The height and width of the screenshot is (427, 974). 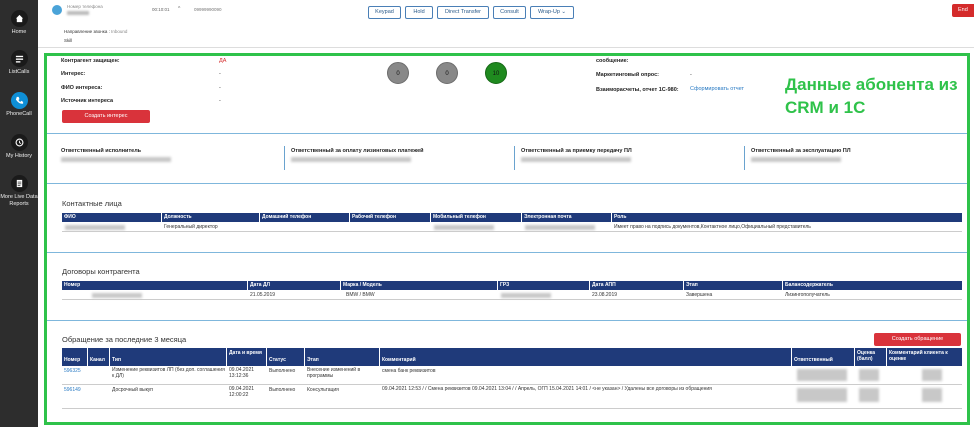 I want to click on nav-listcalls-label: ListCalls, so click(x=19, y=72).